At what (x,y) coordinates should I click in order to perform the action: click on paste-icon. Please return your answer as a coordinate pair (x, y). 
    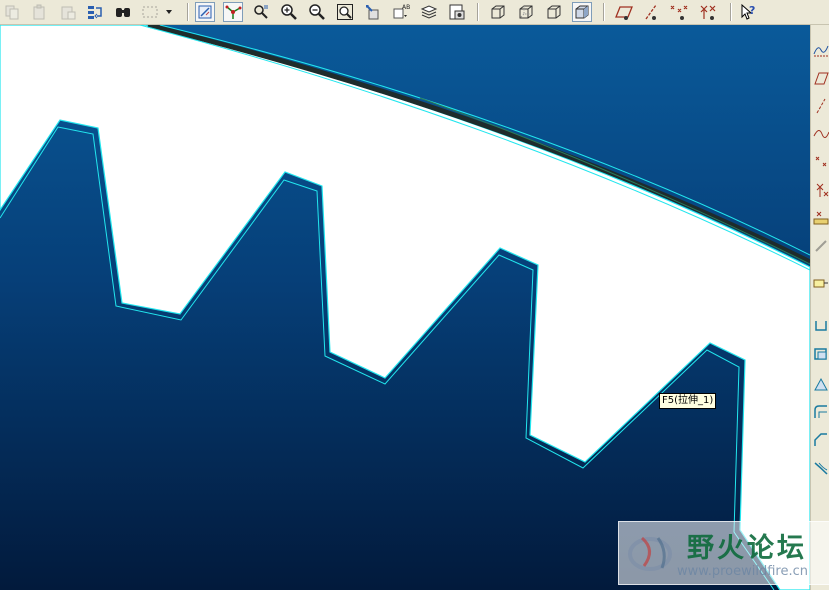
    Looking at the image, I should click on (40, 12).